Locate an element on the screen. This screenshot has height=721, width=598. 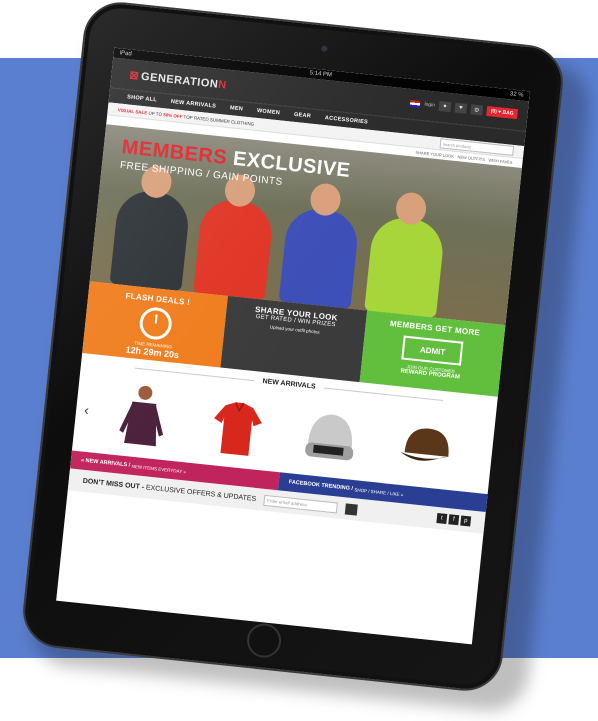
pink-banner-sub: NEW ITEMS EVERYDAY » is located at coordinates (159, 468).